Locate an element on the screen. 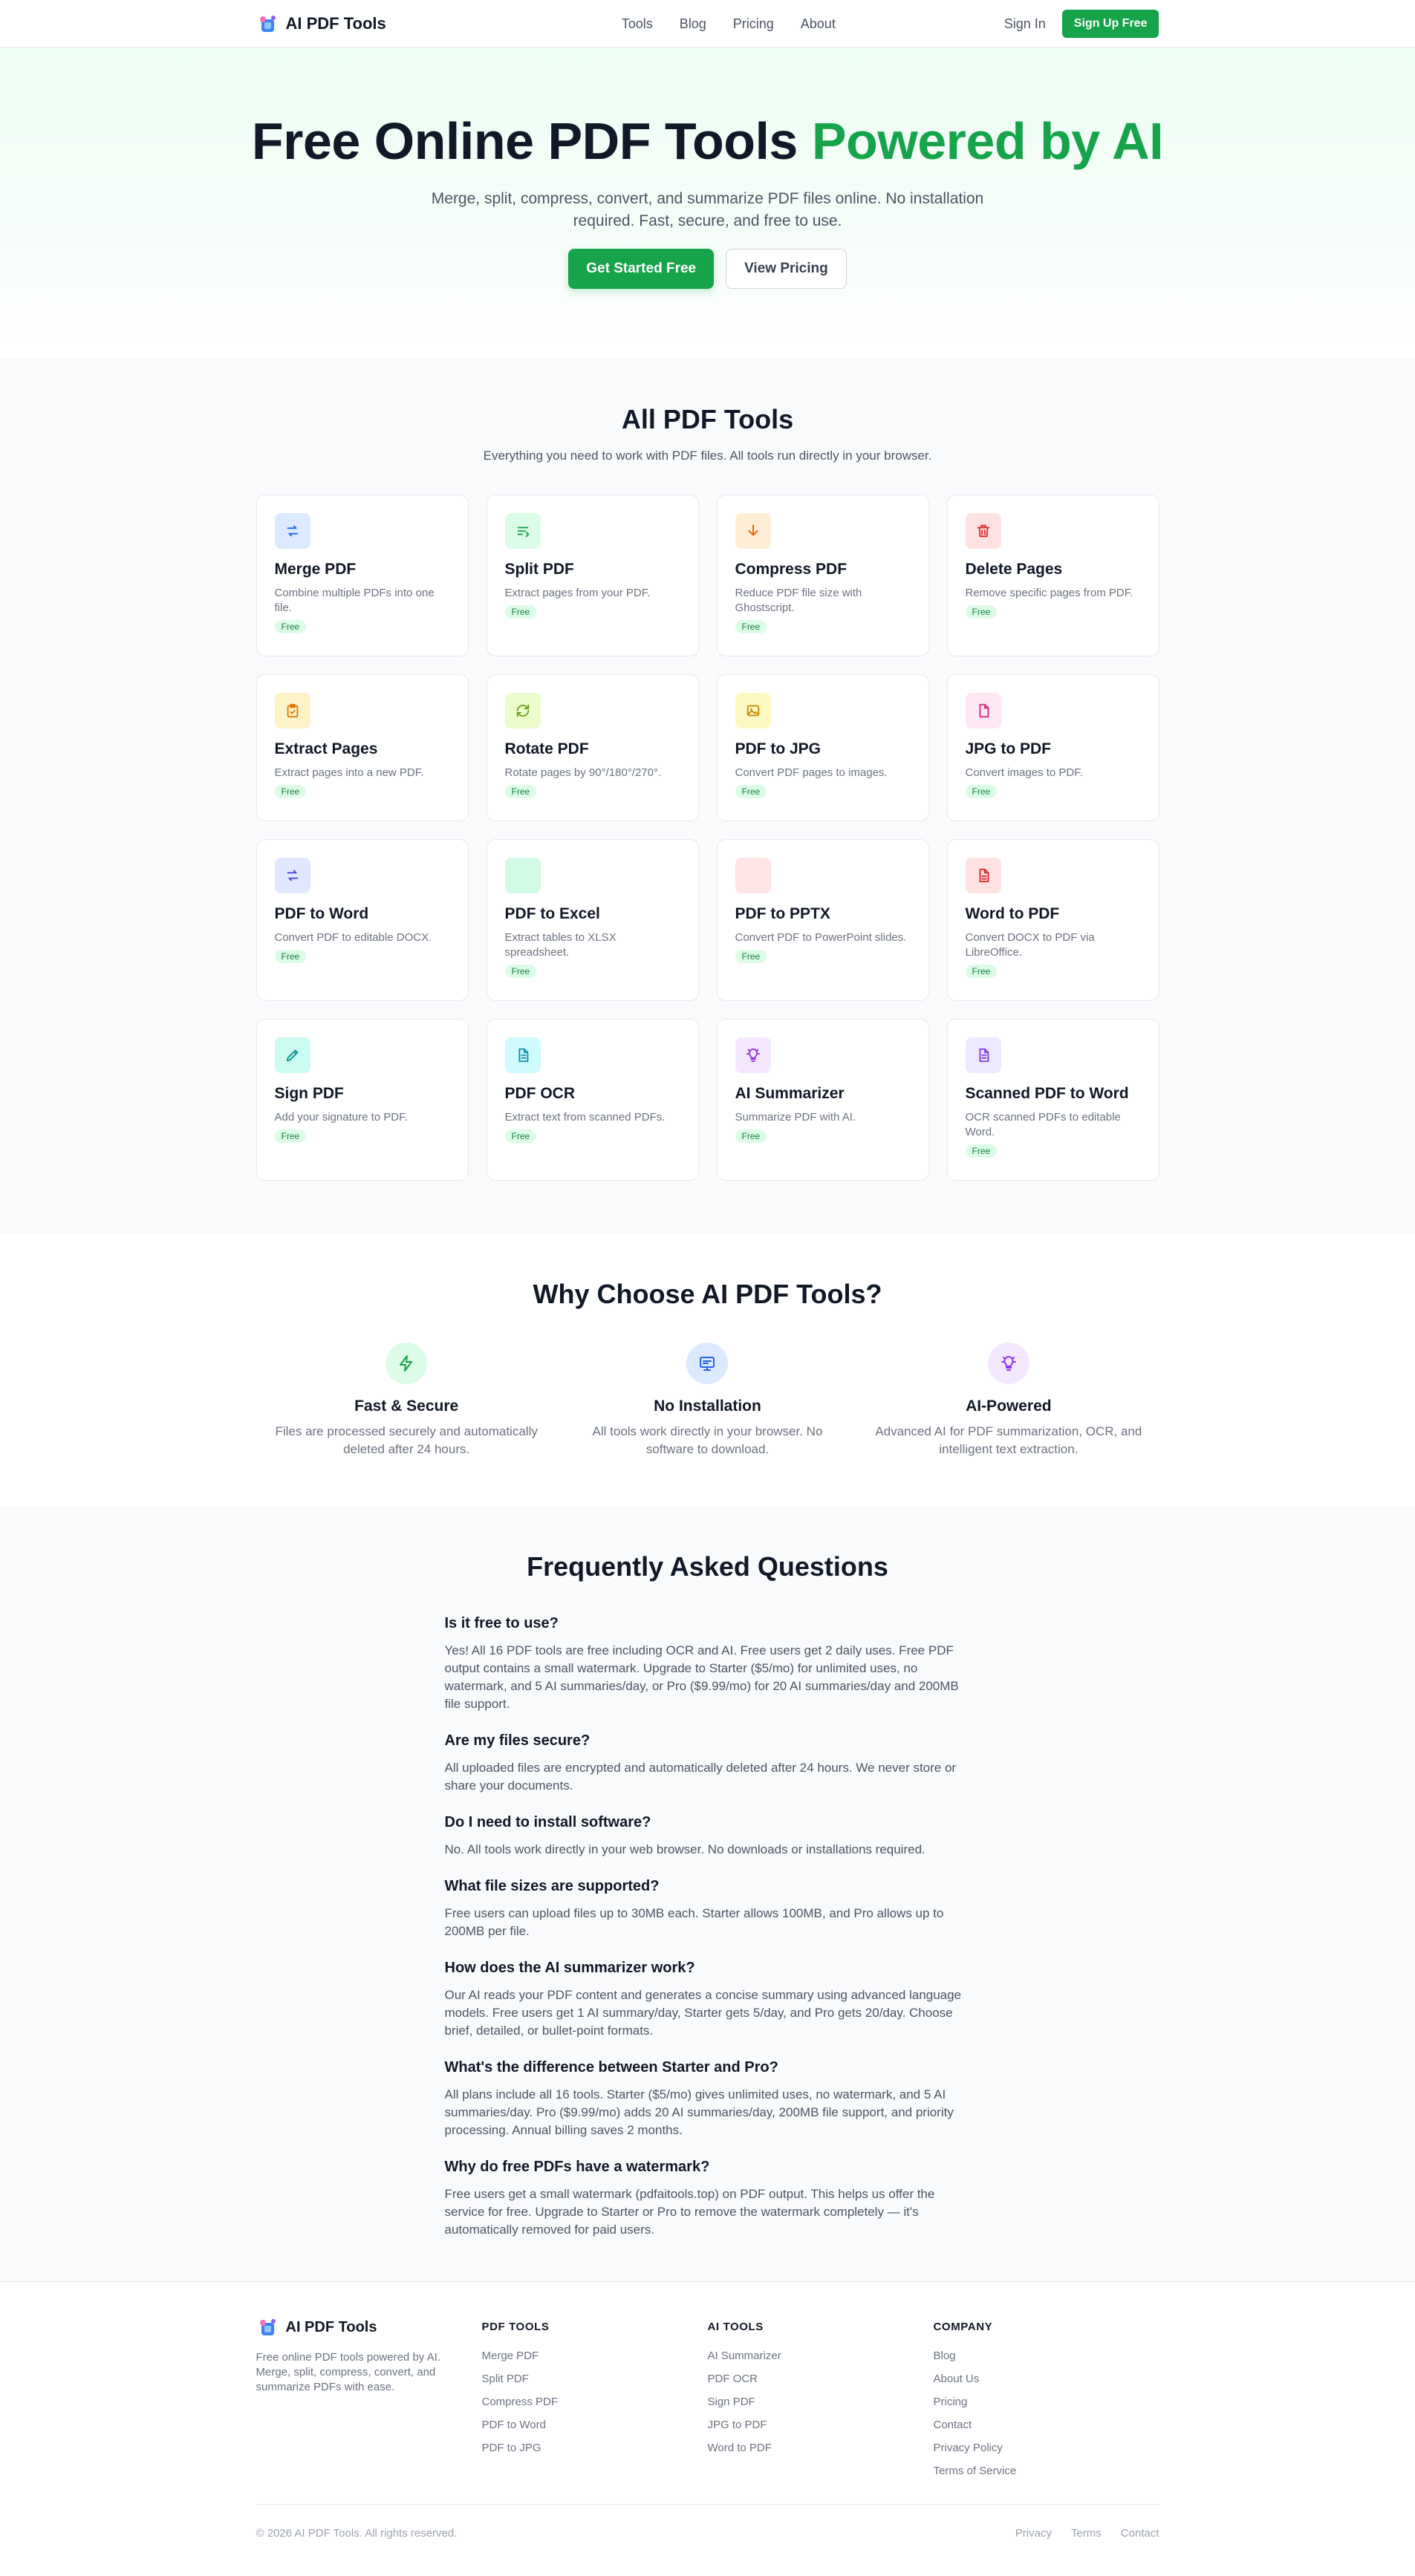 This screenshot has height=2576, width=1415. footer-link-jpg-to-pdf: JPG to PDF is located at coordinates (821, 2425).